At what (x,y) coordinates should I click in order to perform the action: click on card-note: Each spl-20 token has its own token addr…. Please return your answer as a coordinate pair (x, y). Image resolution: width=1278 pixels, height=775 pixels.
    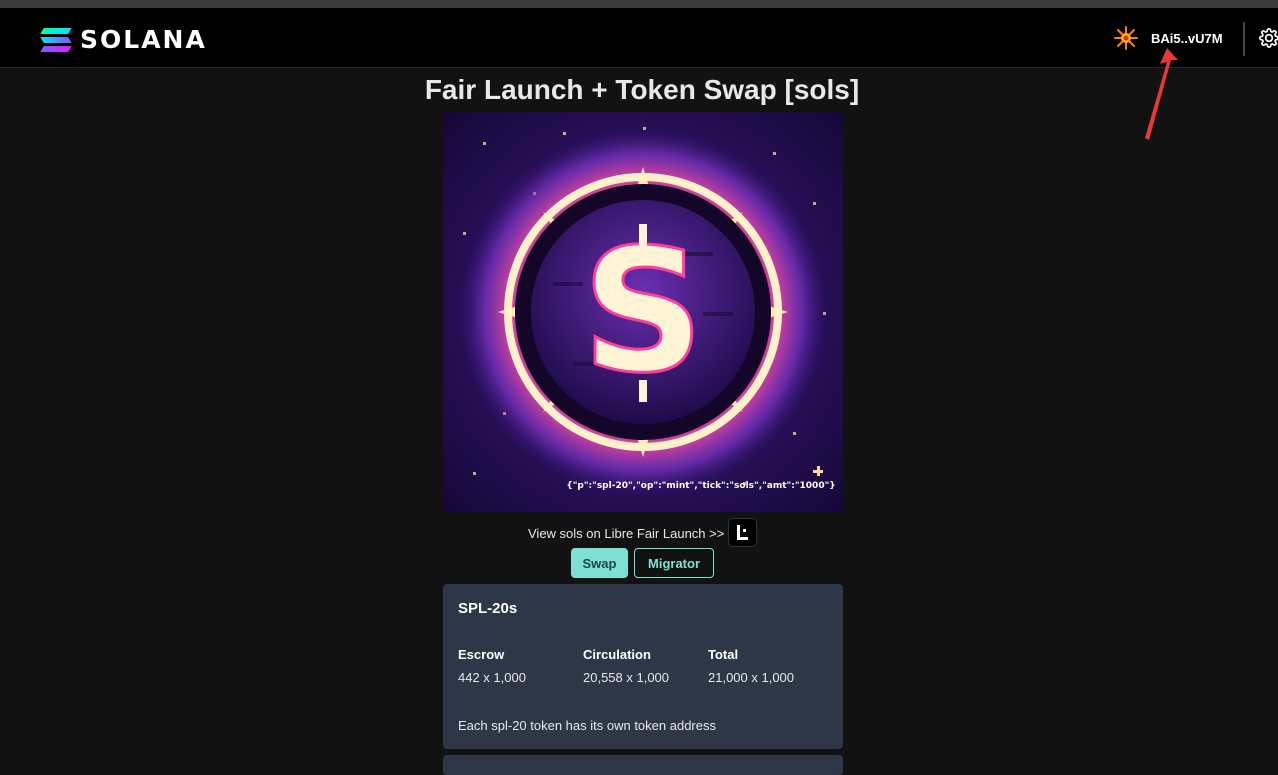
    Looking at the image, I should click on (587, 725).